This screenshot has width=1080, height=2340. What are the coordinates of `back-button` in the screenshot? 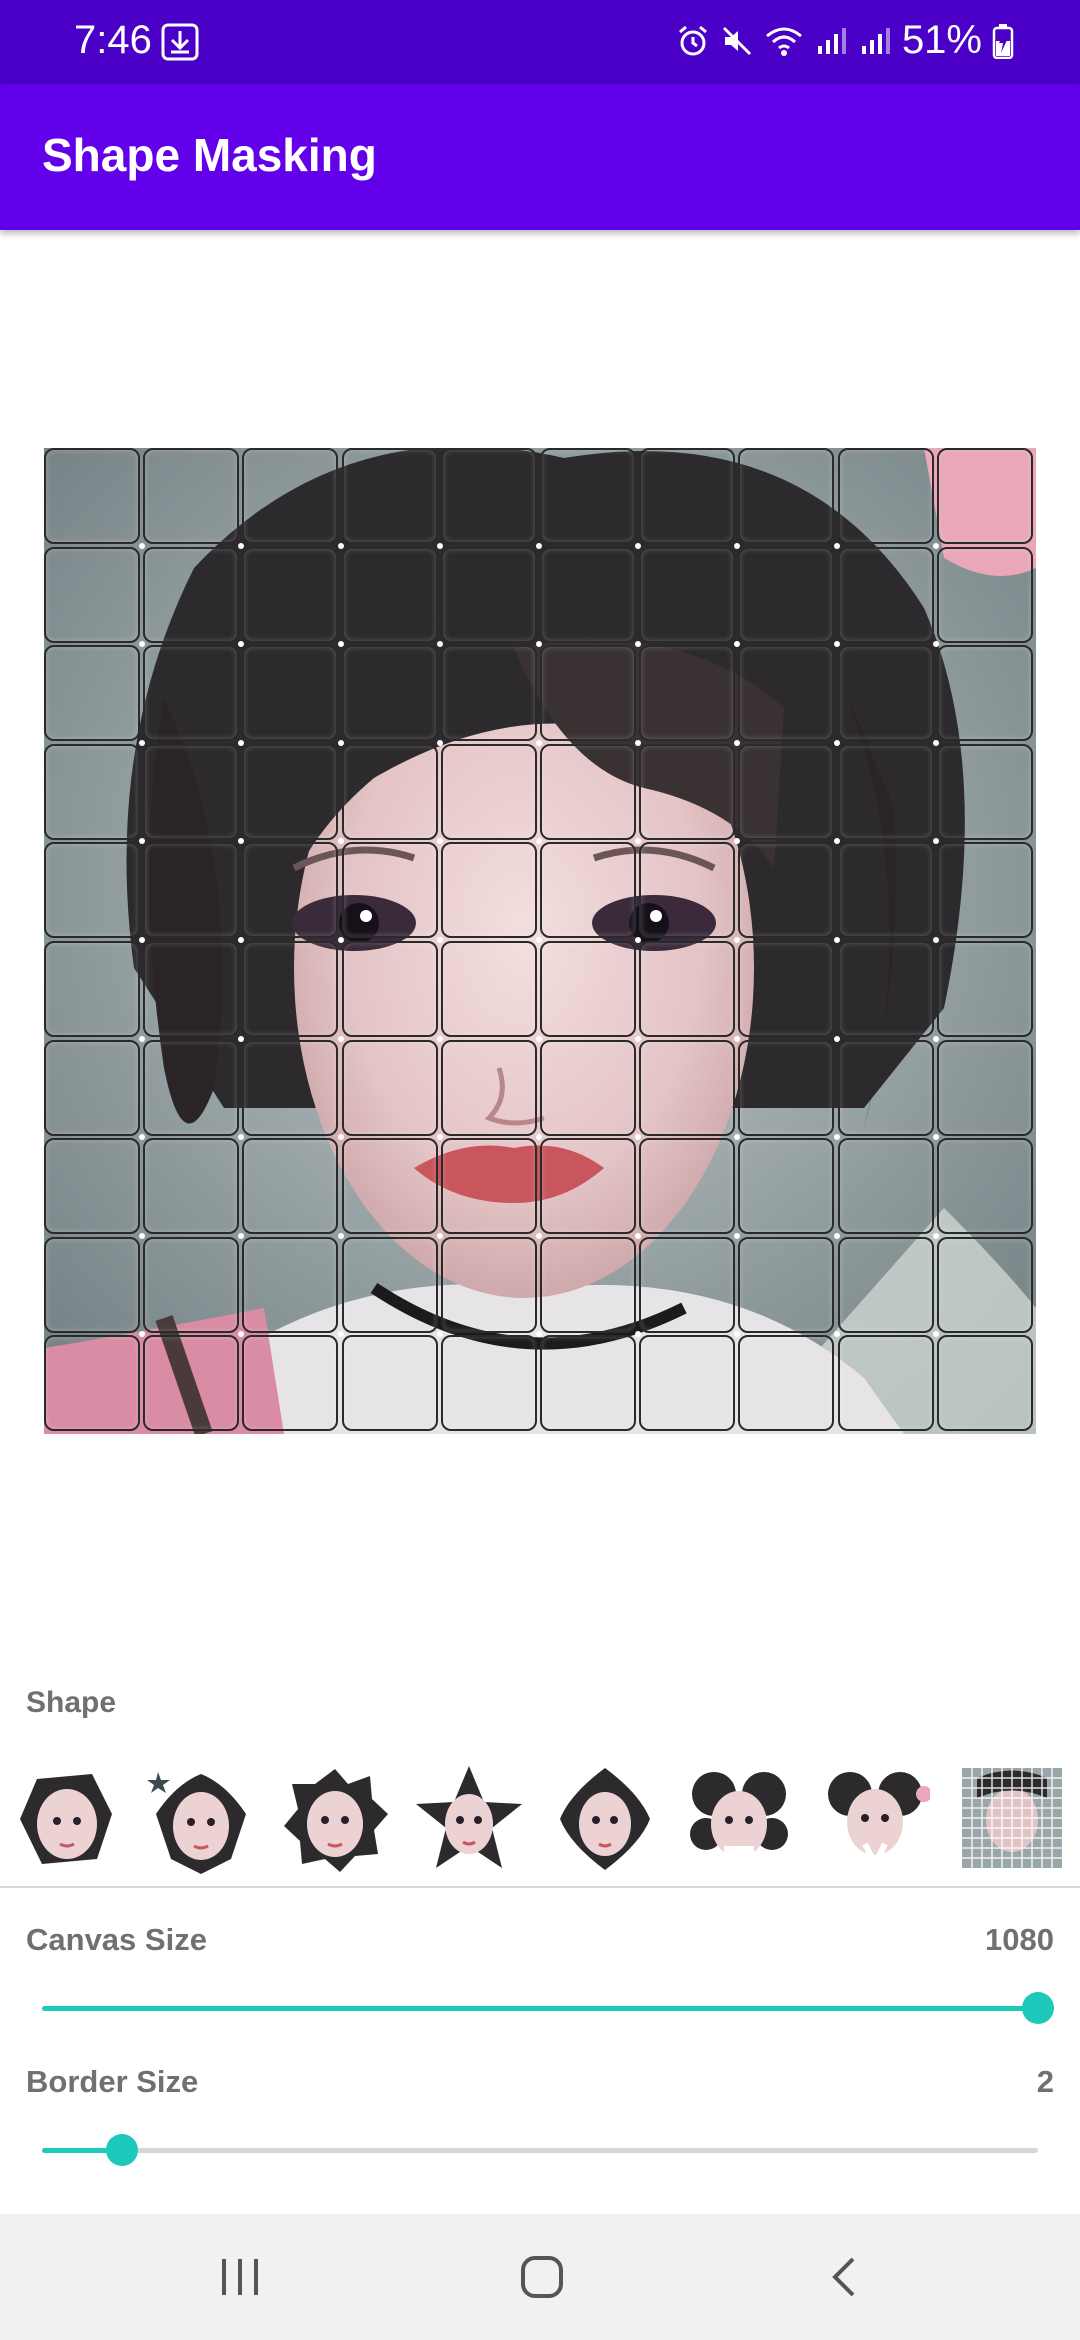 It's located at (844, 2277).